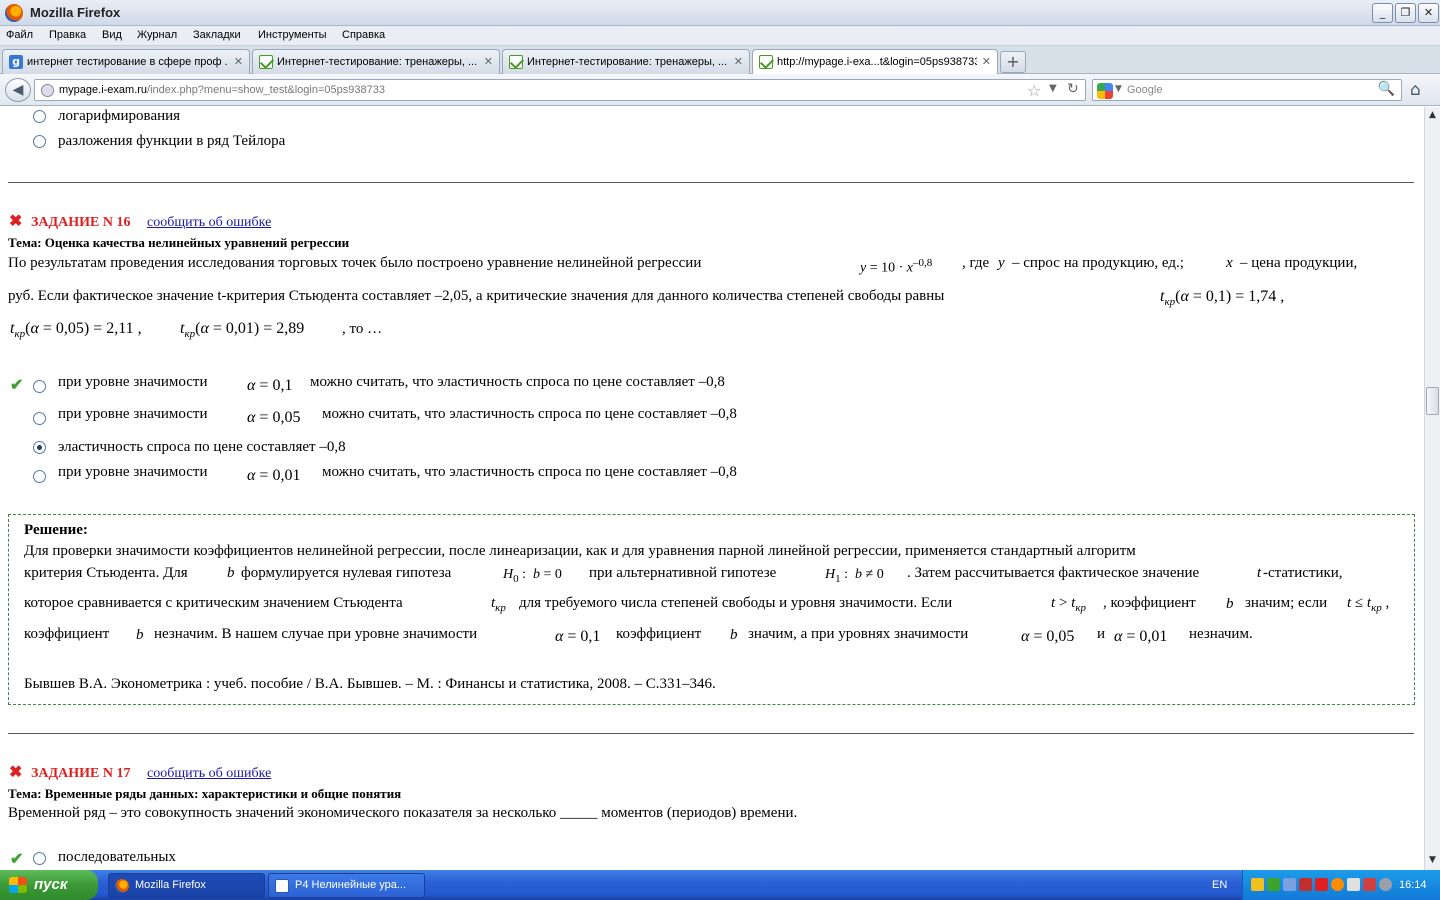  I want to click on question-text: , где, so click(976, 263).